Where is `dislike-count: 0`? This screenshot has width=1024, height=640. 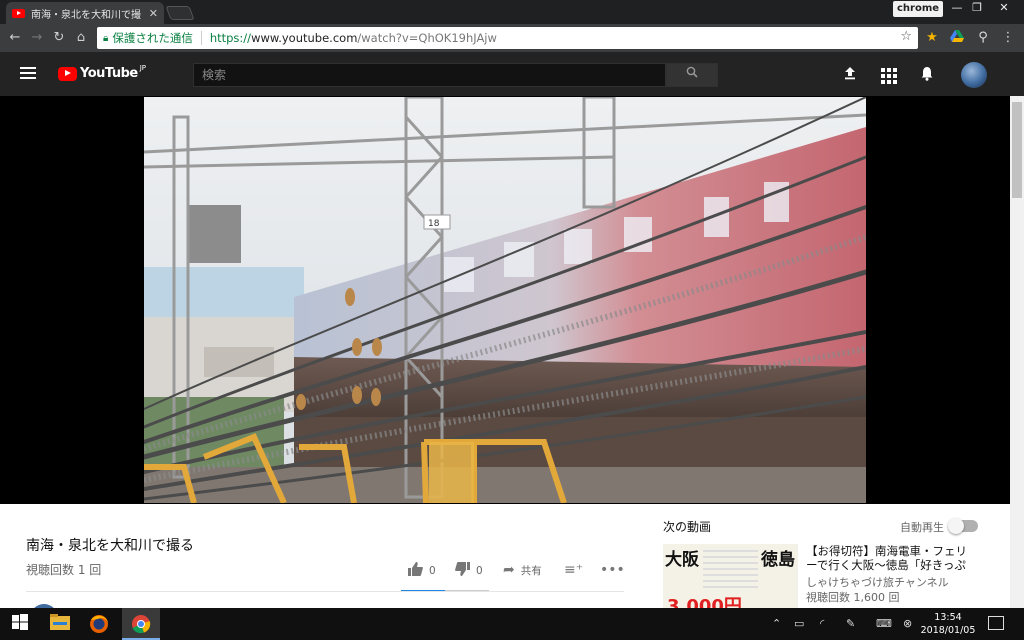
dislike-count: 0 is located at coordinates (479, 571).